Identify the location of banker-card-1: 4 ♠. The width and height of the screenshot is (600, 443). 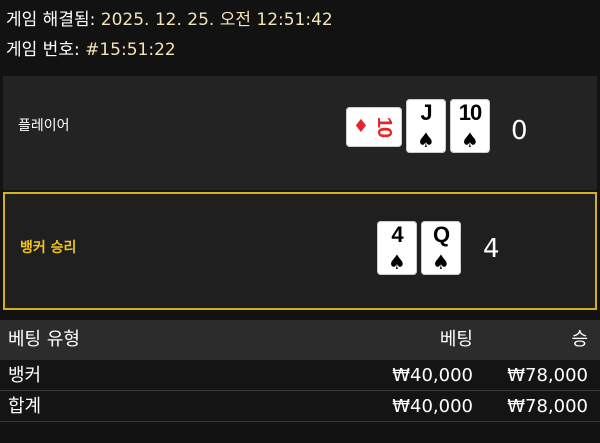
(397, 248).